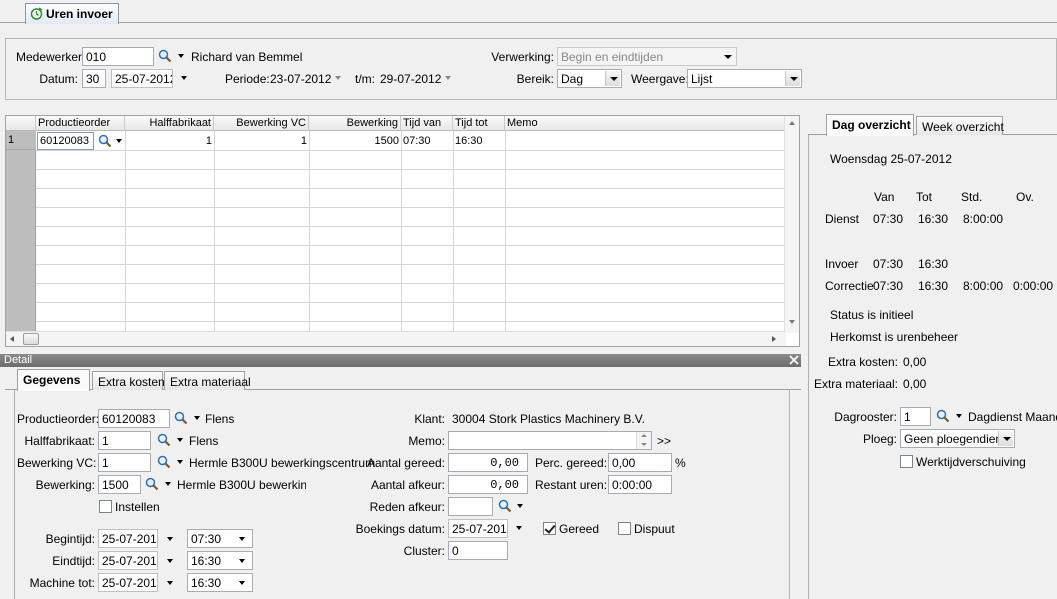 The image size is (1057, 599). I want to click on scroll-left-icon, so click(12, 339).